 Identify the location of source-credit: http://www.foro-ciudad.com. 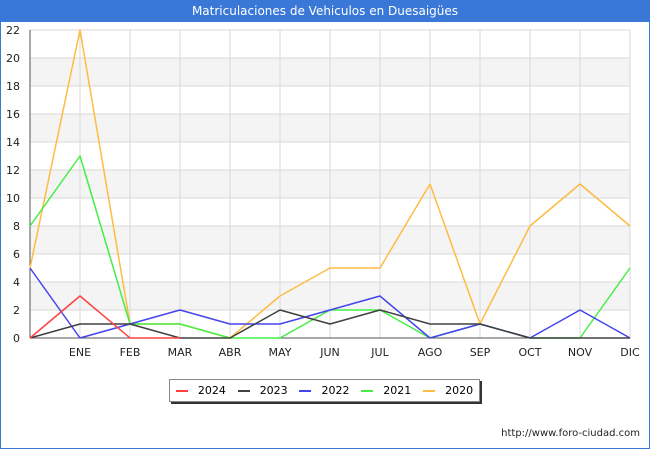
(570, 433).